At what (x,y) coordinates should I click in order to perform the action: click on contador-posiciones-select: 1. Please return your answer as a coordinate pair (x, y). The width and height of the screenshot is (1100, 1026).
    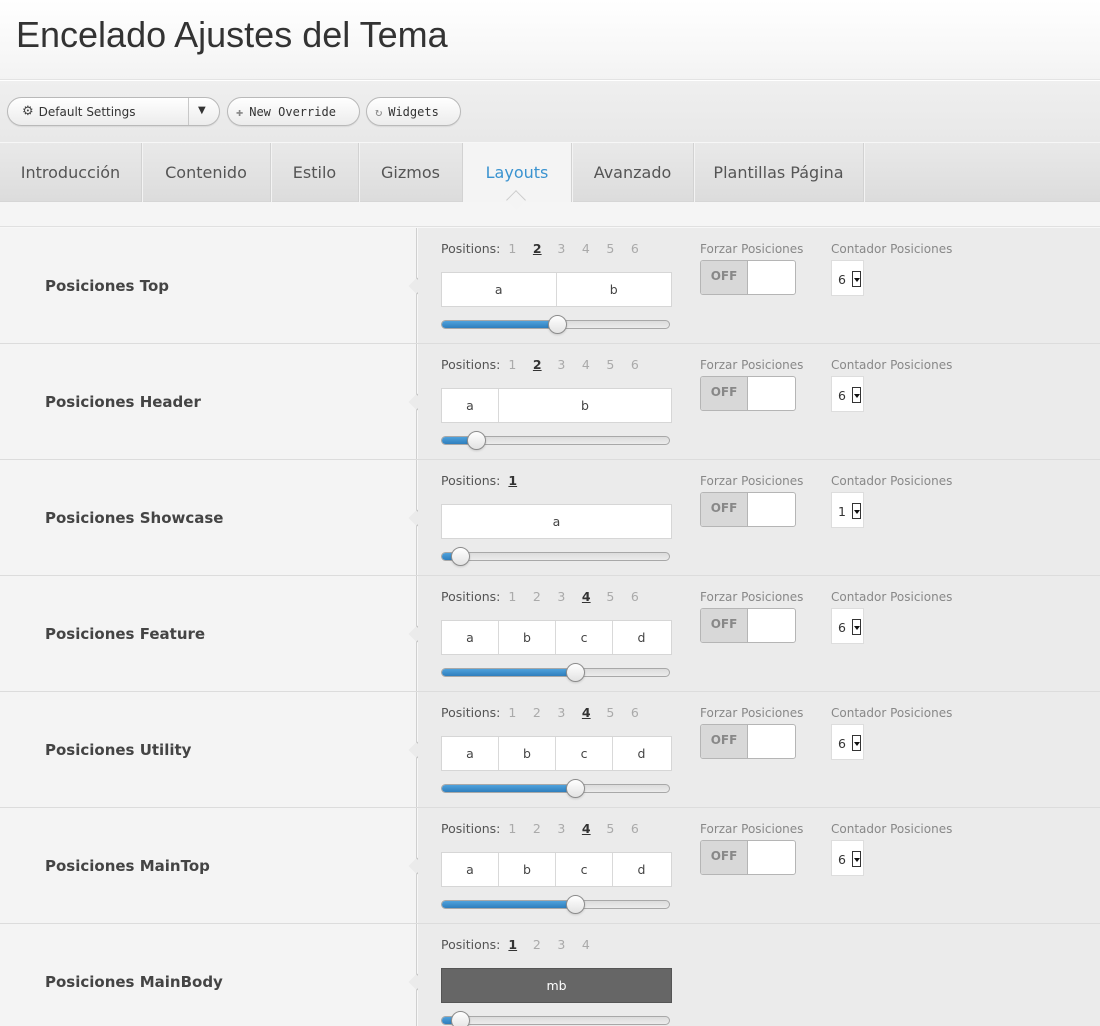
    Looking at the image, I should click on (847, 510).